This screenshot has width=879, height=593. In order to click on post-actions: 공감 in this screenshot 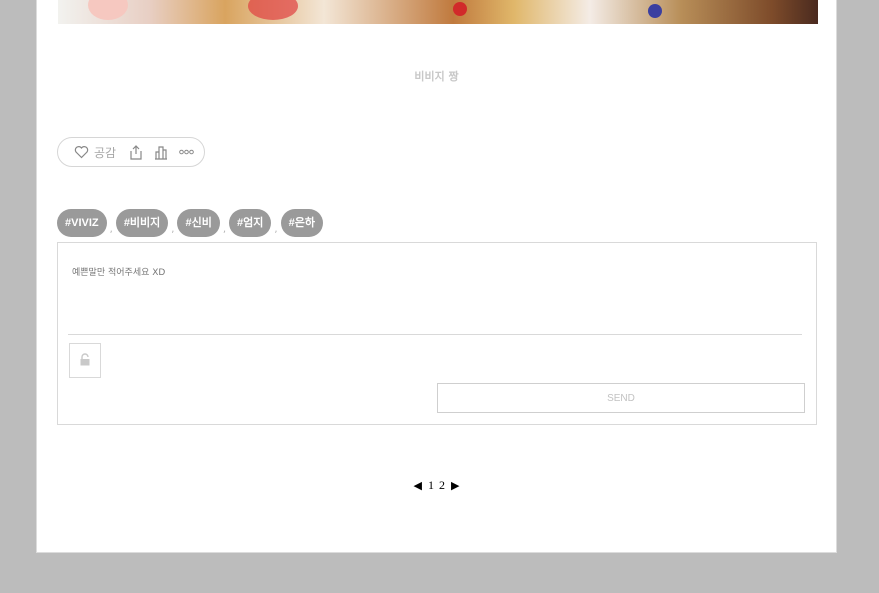, I will do `click(131, 152)`.